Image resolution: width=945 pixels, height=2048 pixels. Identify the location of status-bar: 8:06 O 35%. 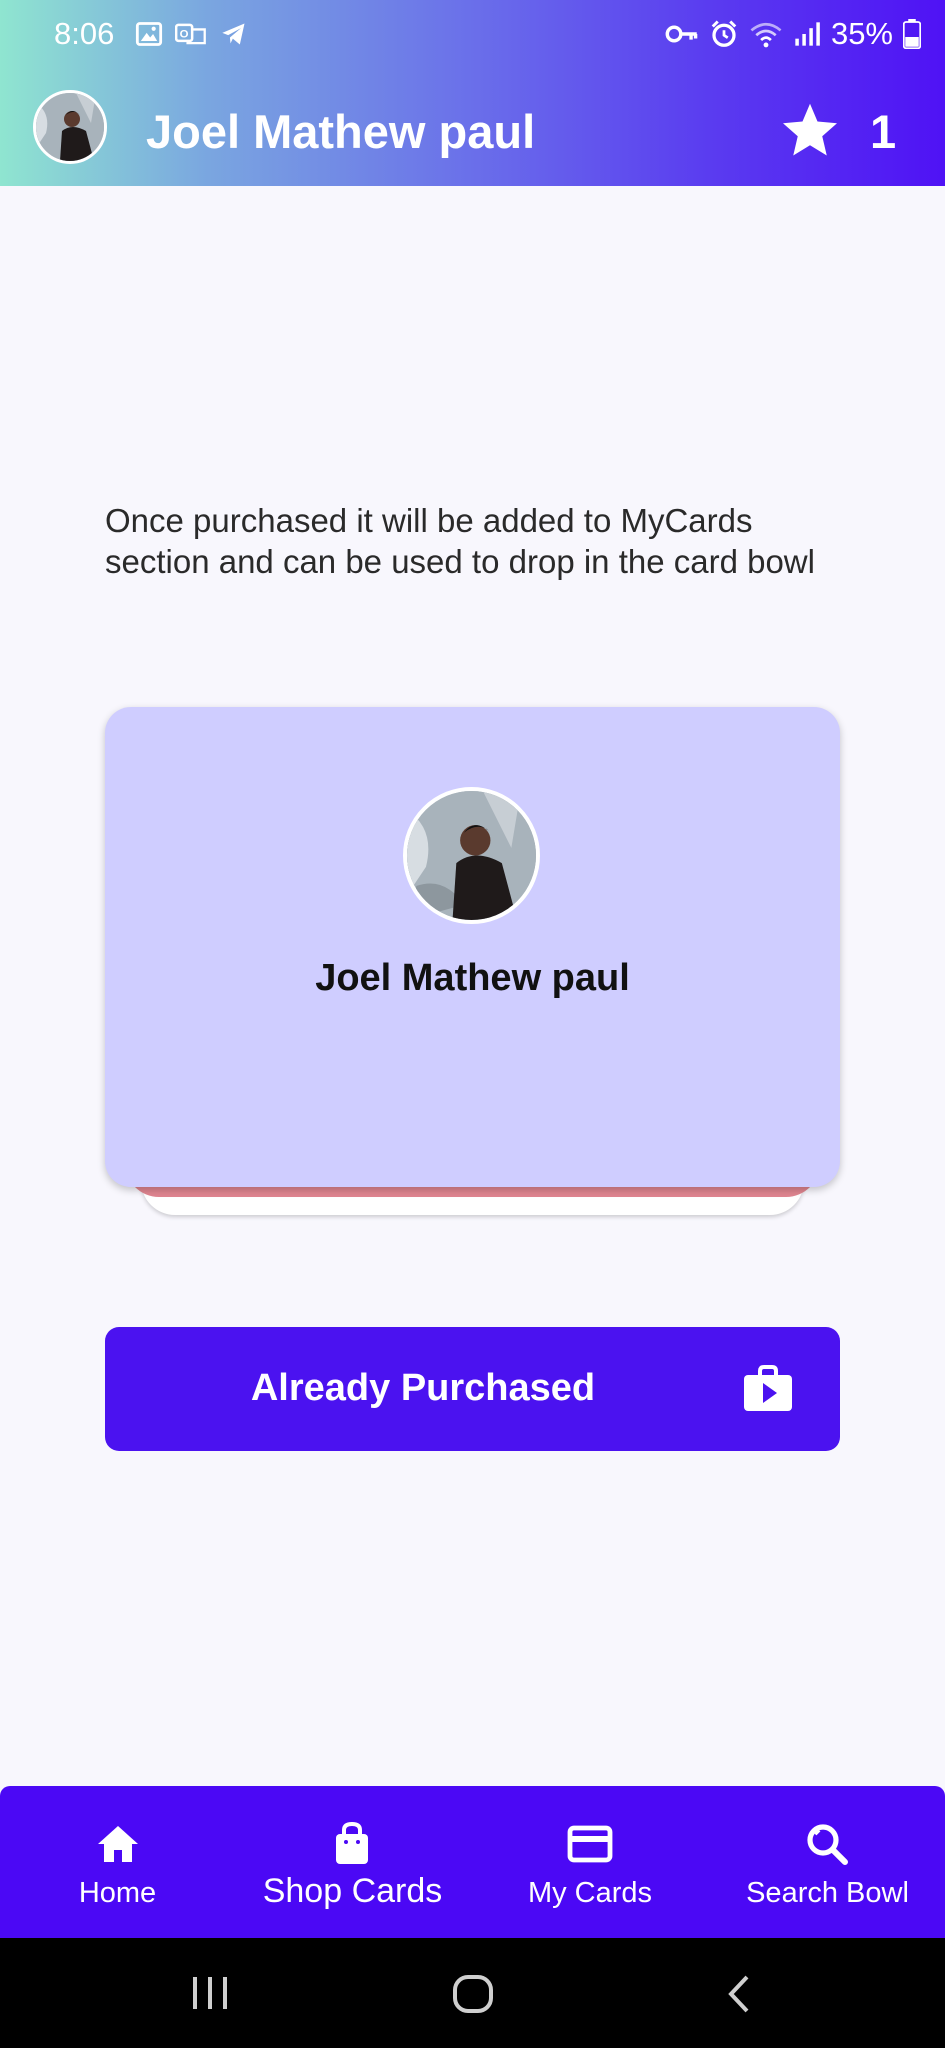
(472, 36).